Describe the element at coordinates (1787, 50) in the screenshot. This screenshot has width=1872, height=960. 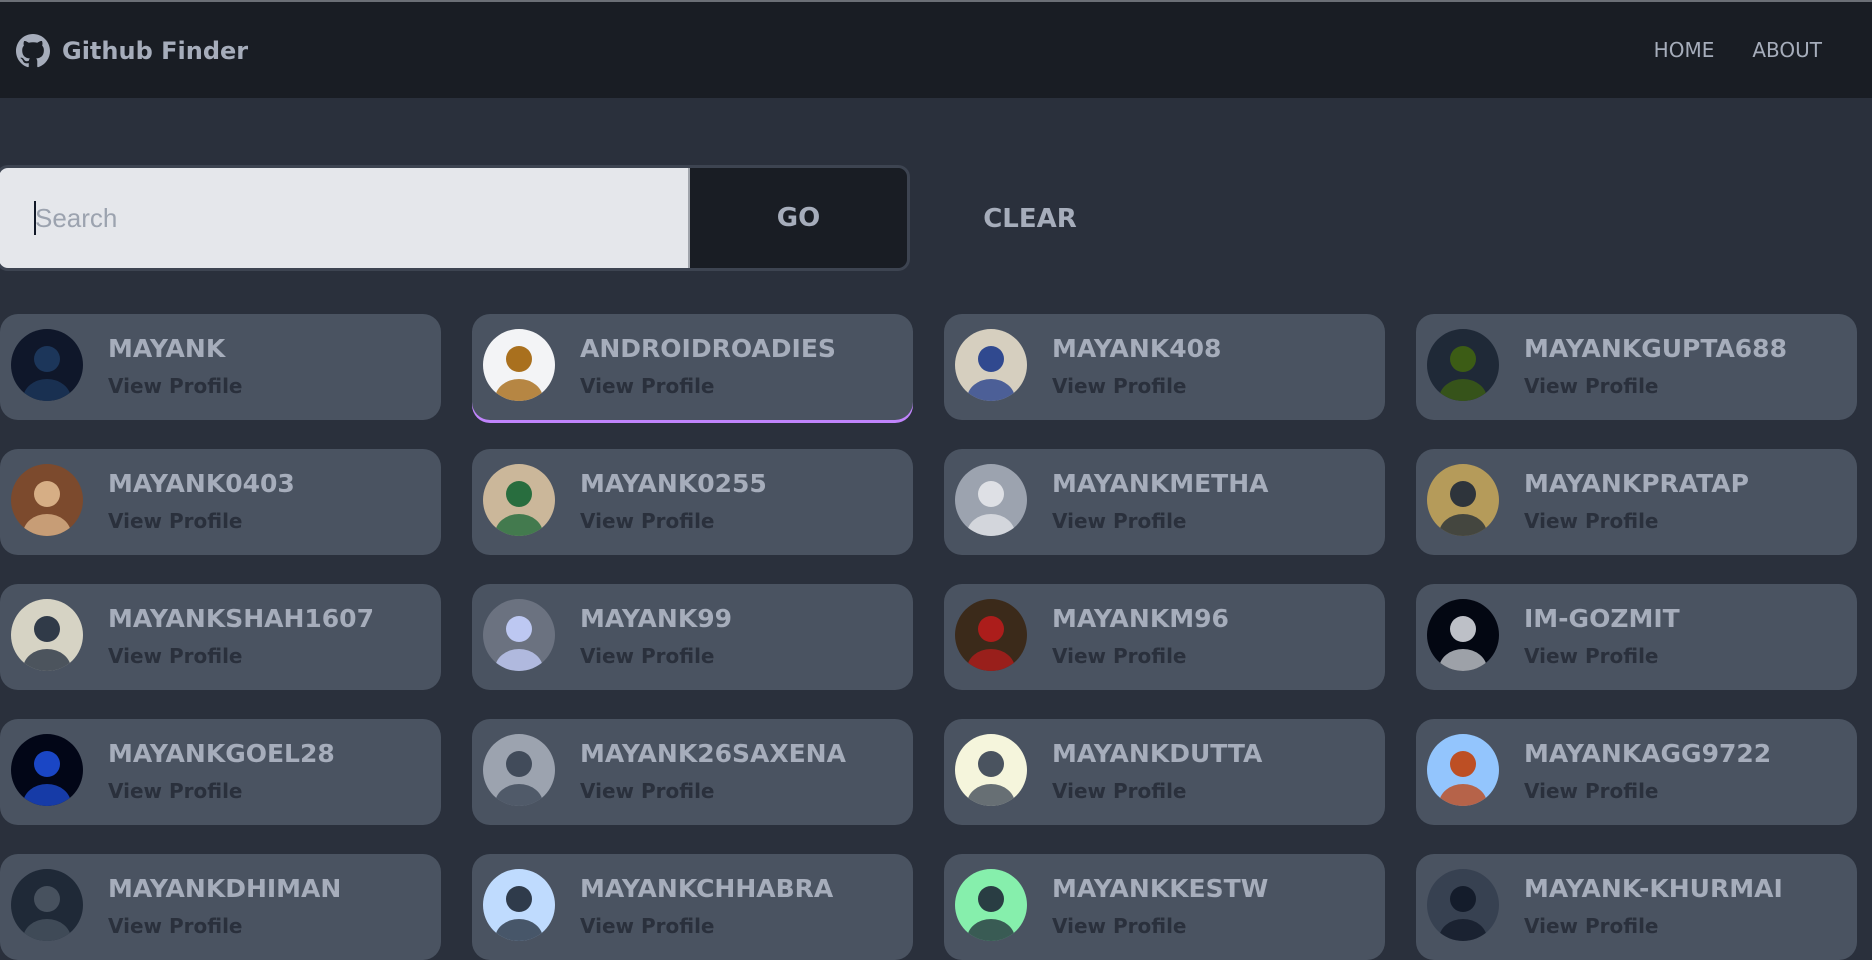
I see `nav-link-about: ABOUT` at that location.